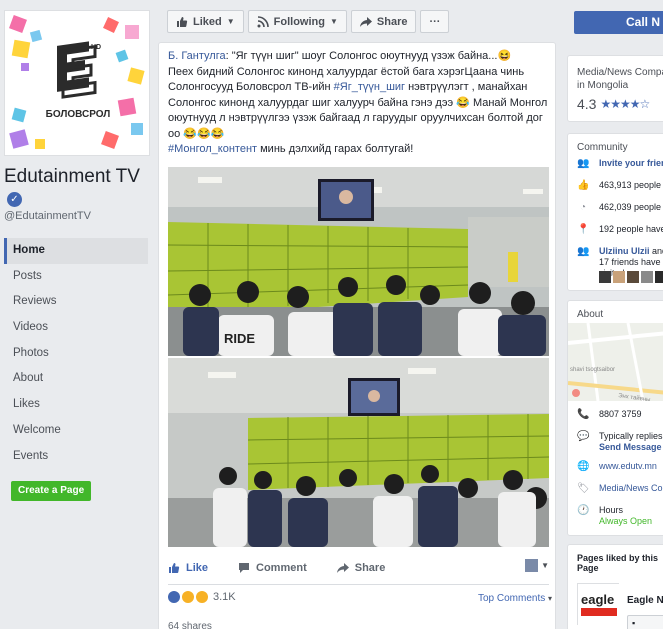 This screenshot has width=663, height=629. What do you see at coordinates (197, 56) in the screenshot?
I see `post-author-link: Б. Гантулга` at bounding box center [197, 56].